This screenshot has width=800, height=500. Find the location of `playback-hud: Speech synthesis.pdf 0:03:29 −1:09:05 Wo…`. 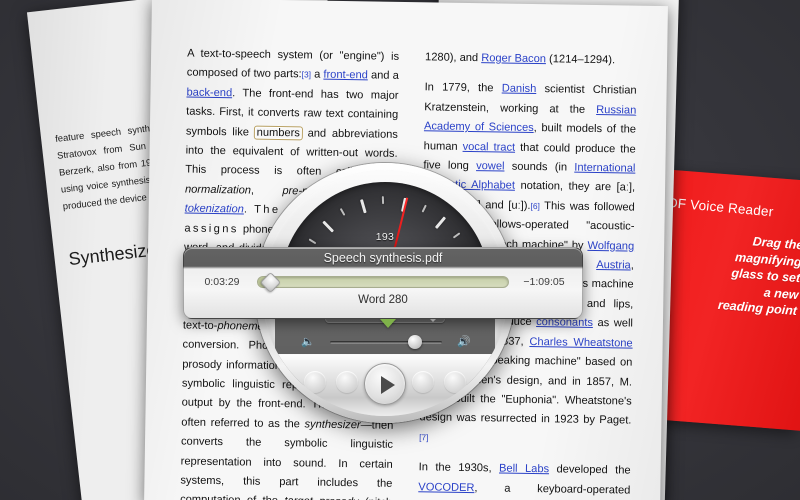

playback-hud: Speech synthesis.pdf 0:03:29 −1:09:05 Wo… is located at coordinates (383, 287).